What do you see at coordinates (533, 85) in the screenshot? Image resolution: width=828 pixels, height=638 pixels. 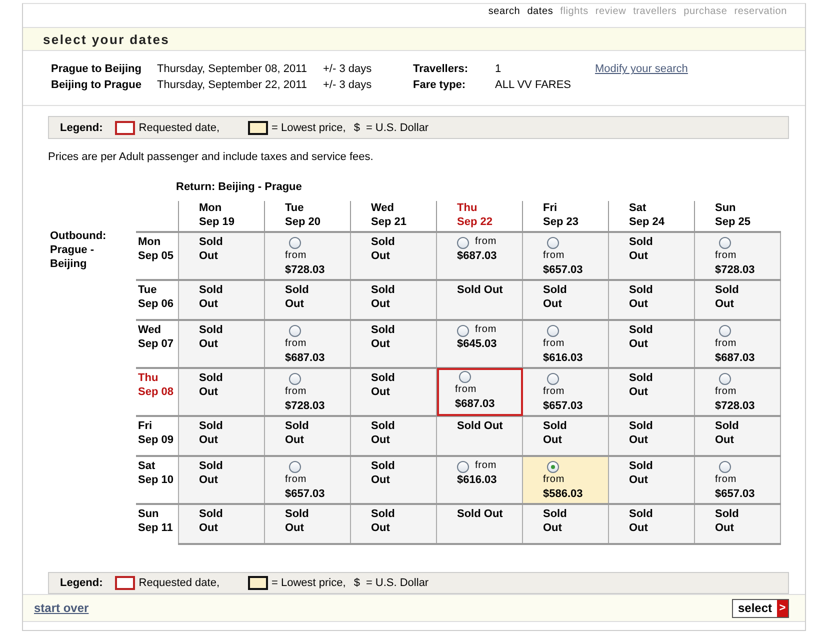 I see `field-value: ALL VV FARES` at bounding box center [533, 85].